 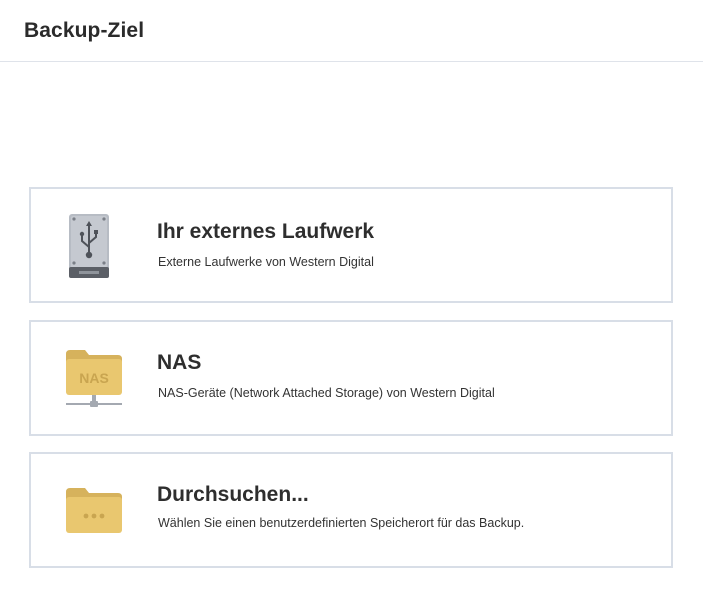 I want to click on nas-icon-label: NAS, so click(x=94, y=378).